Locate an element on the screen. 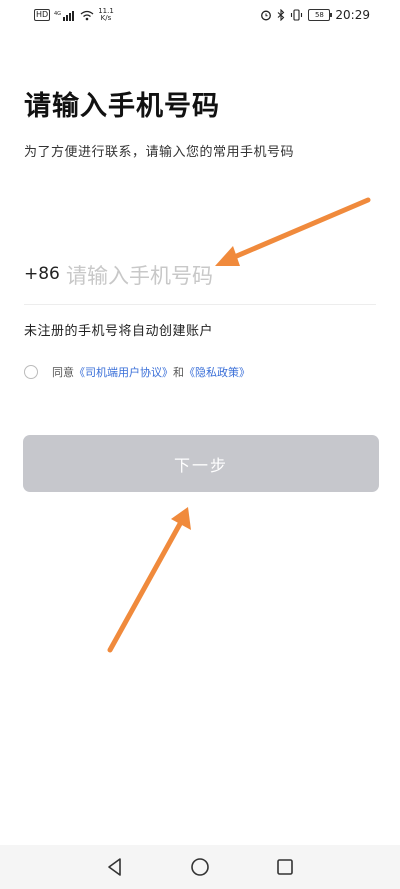 This screenshot has height=889, width=400. cellular-signal-icon: 4G is located at coordinates (64, 15).